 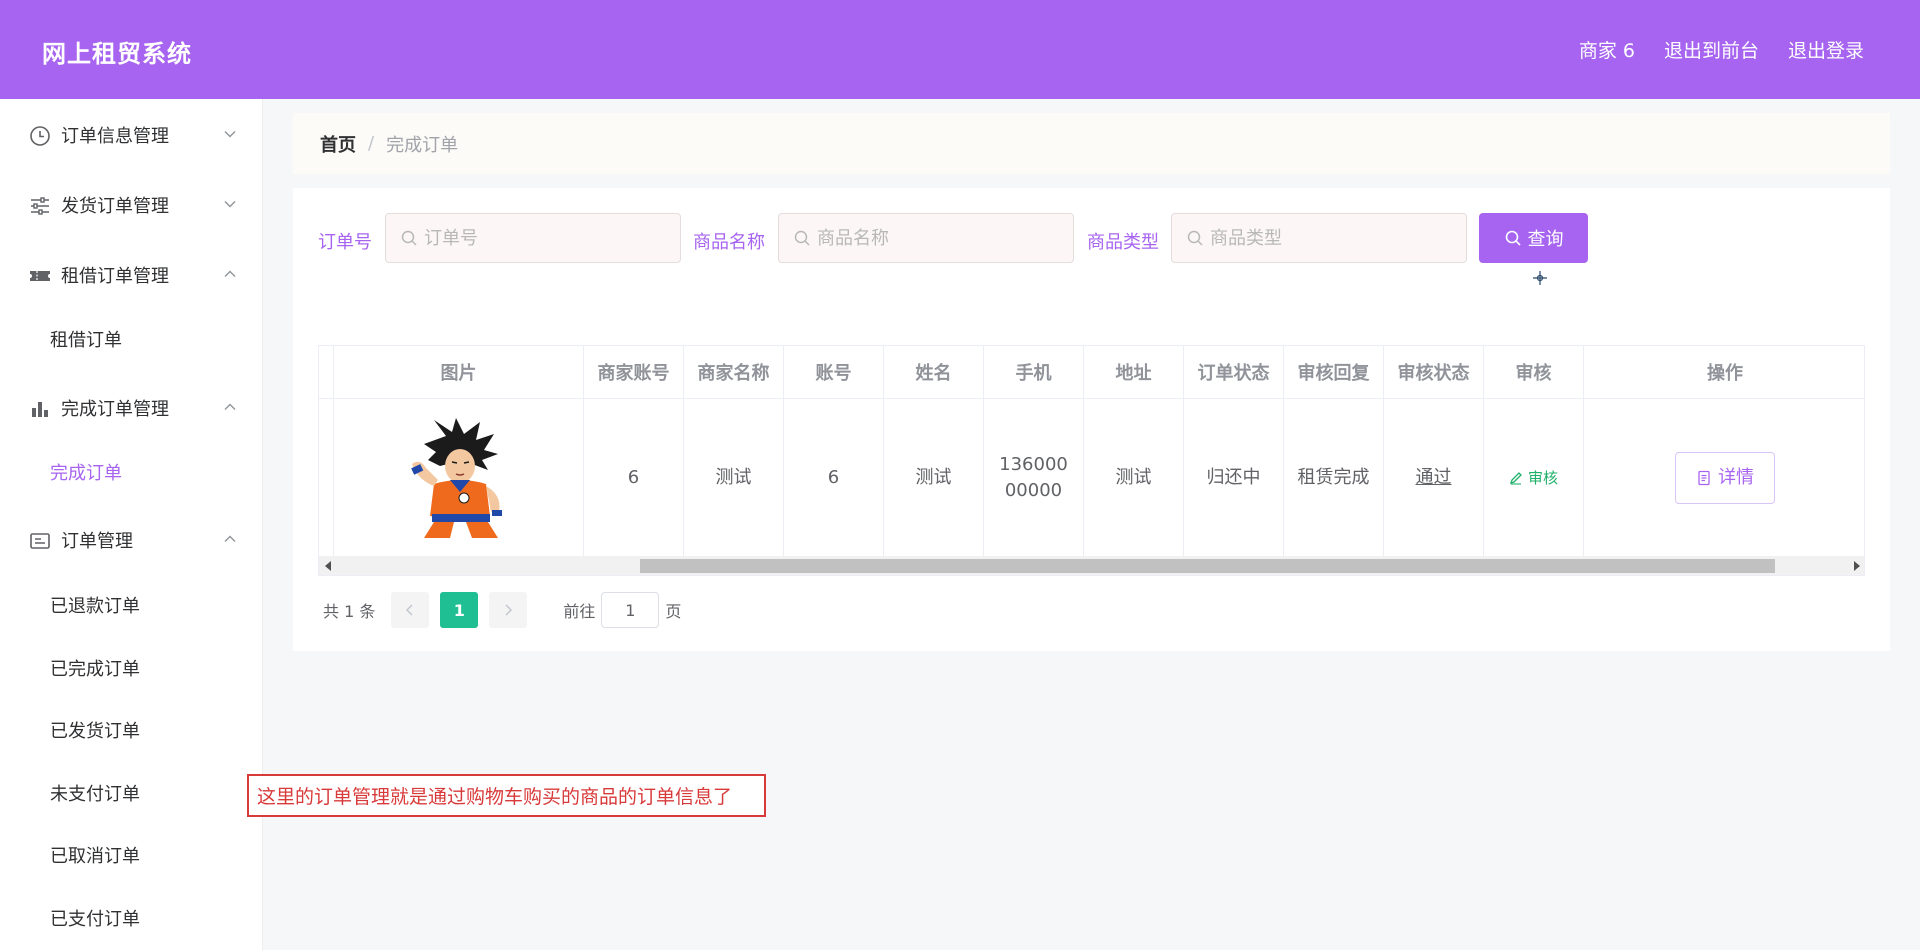 I want to click on goku-image, so click(x=456, y=477).